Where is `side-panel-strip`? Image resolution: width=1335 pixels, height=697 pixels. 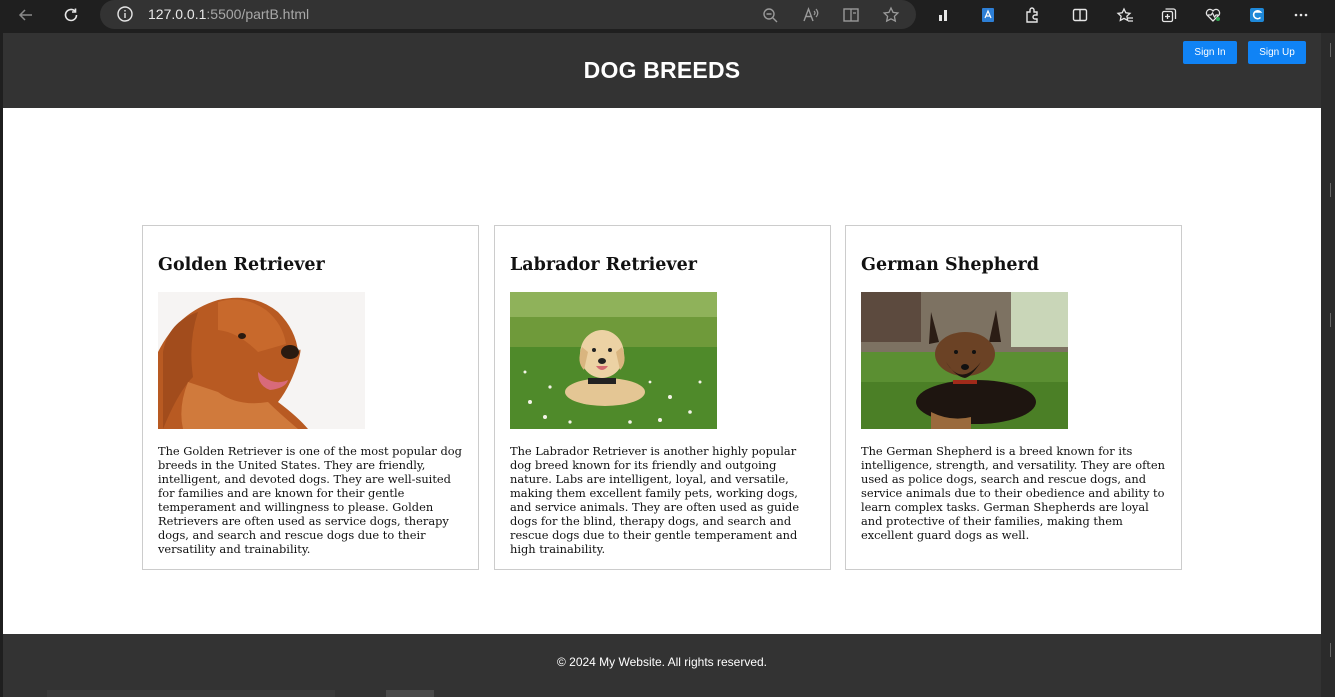 side-panel-strip is located at coordinates (1328, 365).